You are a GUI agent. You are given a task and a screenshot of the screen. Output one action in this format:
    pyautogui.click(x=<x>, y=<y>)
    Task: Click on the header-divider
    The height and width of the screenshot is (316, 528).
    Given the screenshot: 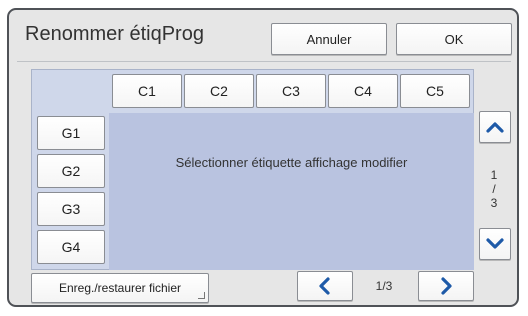 What is the action you would take?
    pyautogui.click(x=264, y=61)
    